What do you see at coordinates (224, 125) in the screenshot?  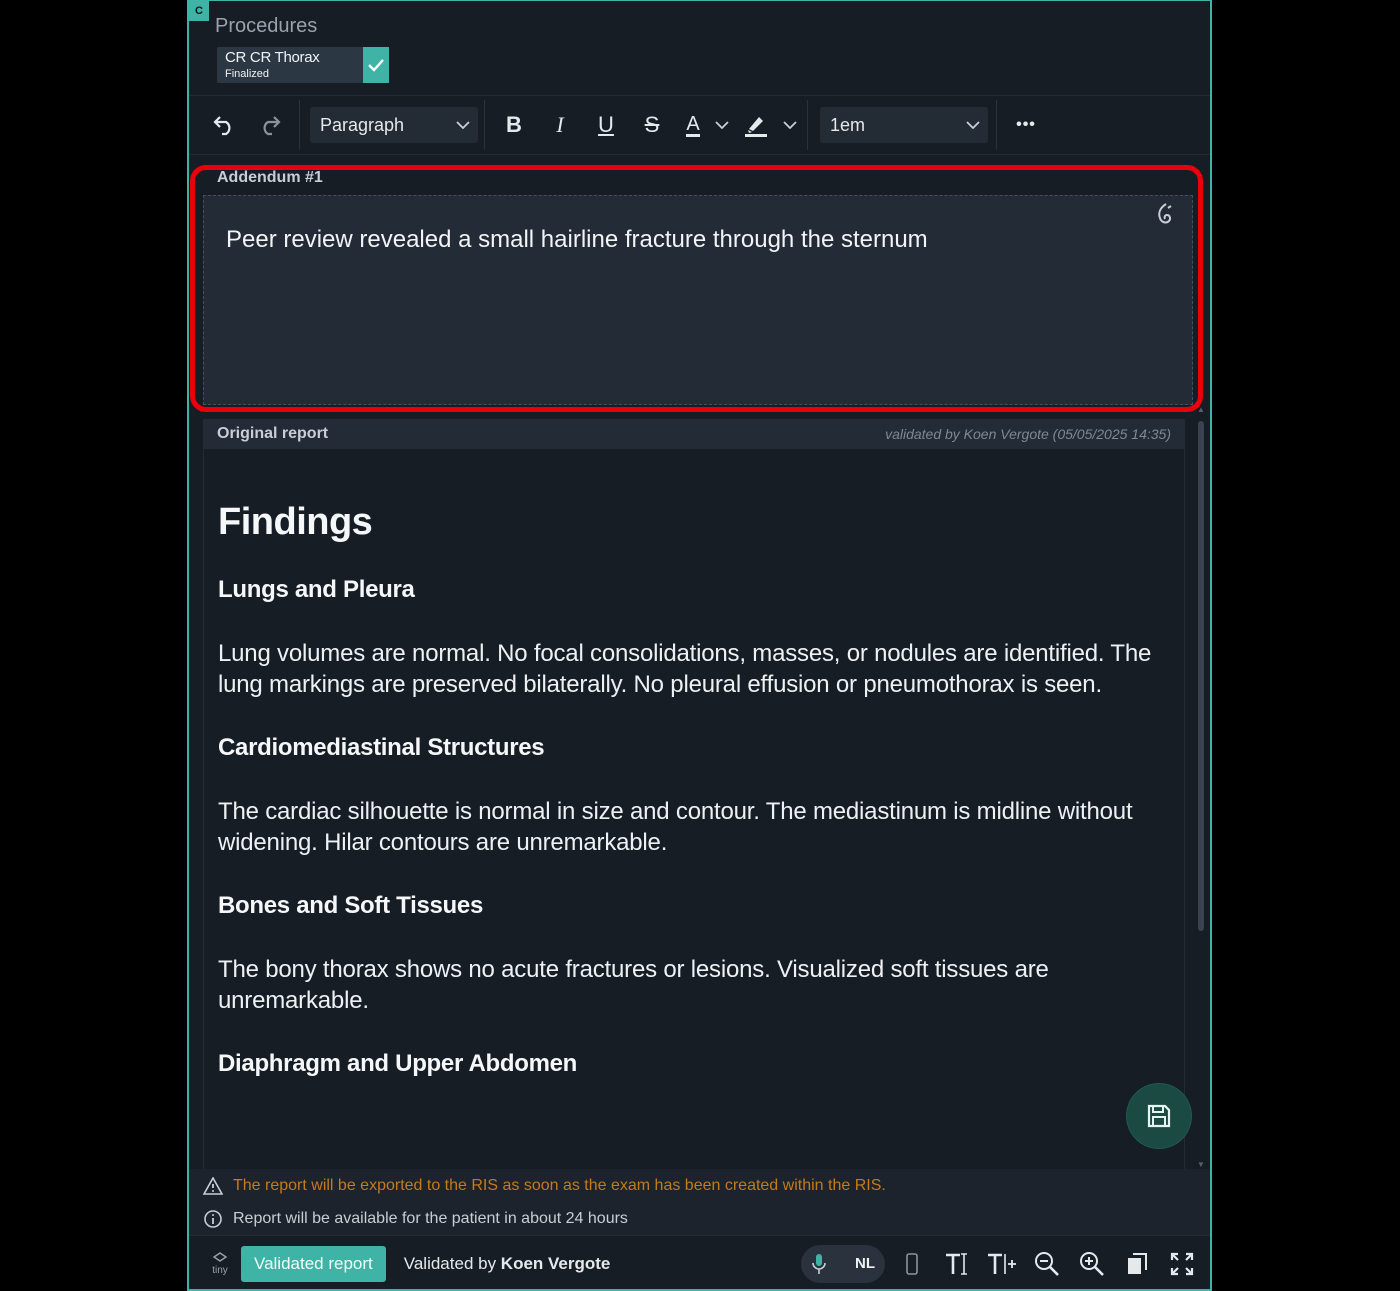 I see `undo-icon` at bounding box center [224, 125].